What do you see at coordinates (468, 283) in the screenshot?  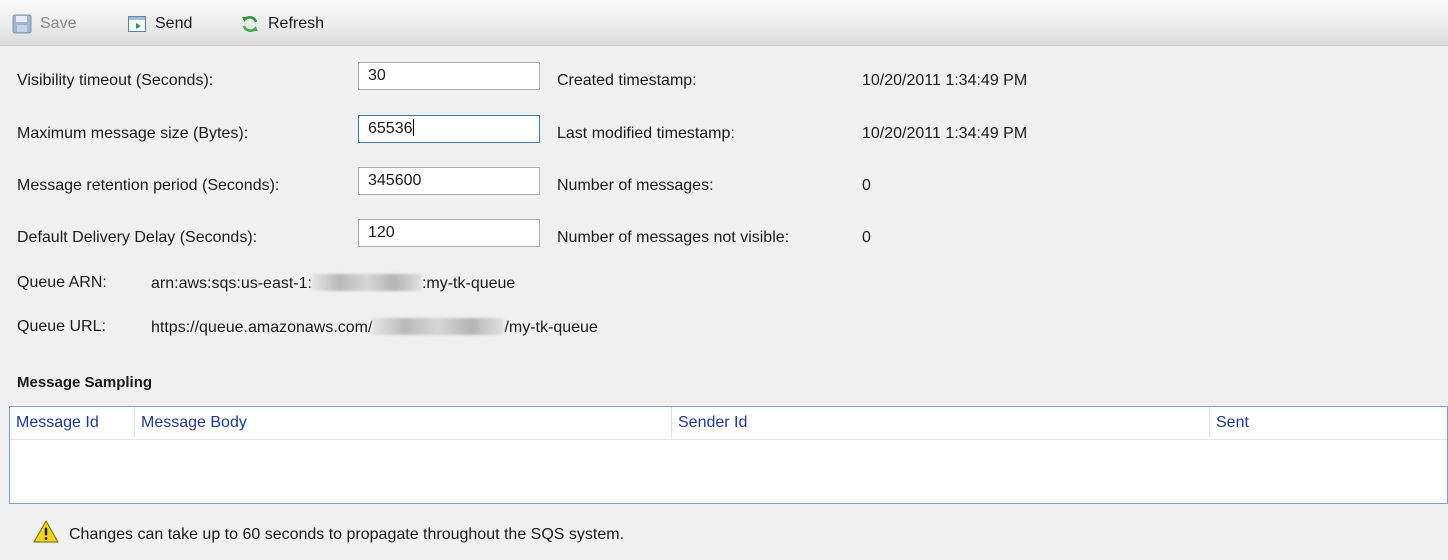 I see `queue-arn-suffix: :my-tk-queue` at bounding box center [468, 283].